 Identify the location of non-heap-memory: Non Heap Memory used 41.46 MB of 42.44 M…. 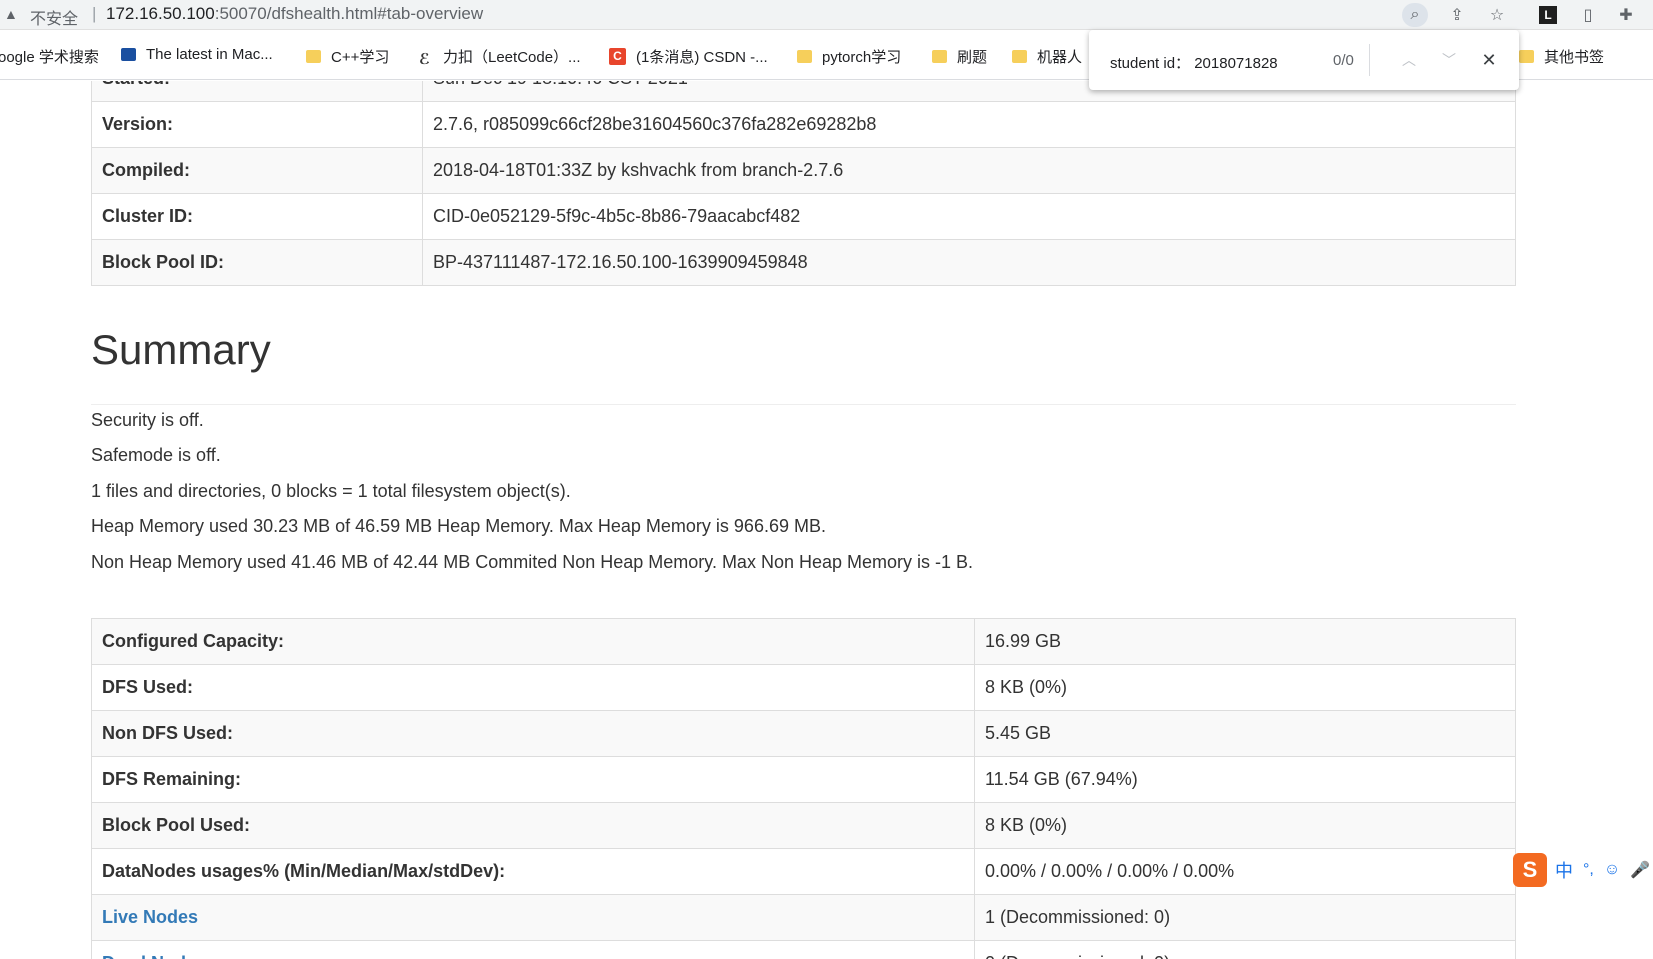
(532, 562).